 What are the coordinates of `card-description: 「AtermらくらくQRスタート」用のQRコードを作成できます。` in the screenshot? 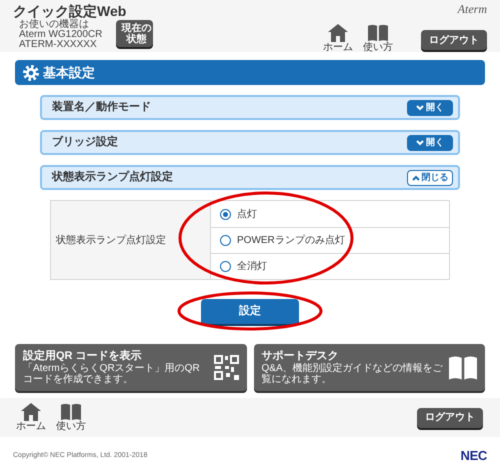 It's located at (112, 374).